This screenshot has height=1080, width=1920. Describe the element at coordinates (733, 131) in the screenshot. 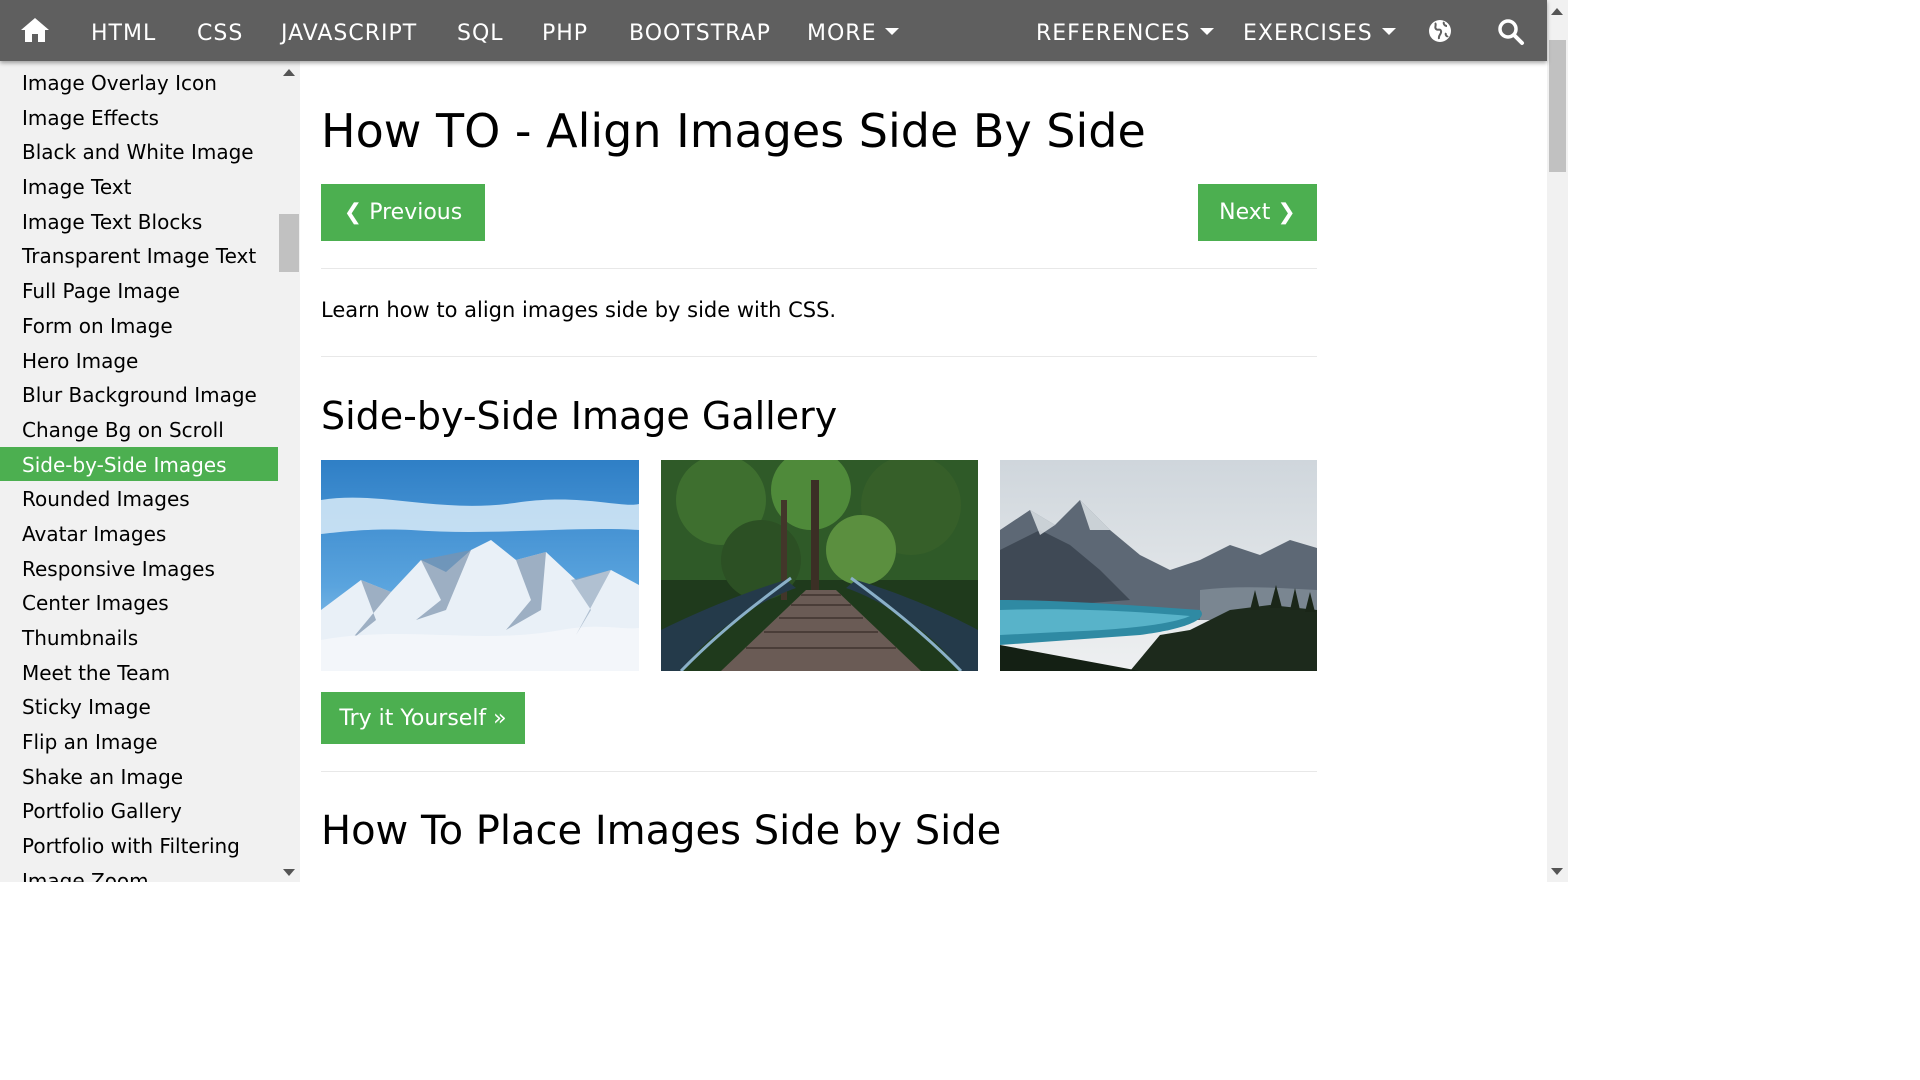

I see `page-title: How TO - Align Images Side By Side` at that location.